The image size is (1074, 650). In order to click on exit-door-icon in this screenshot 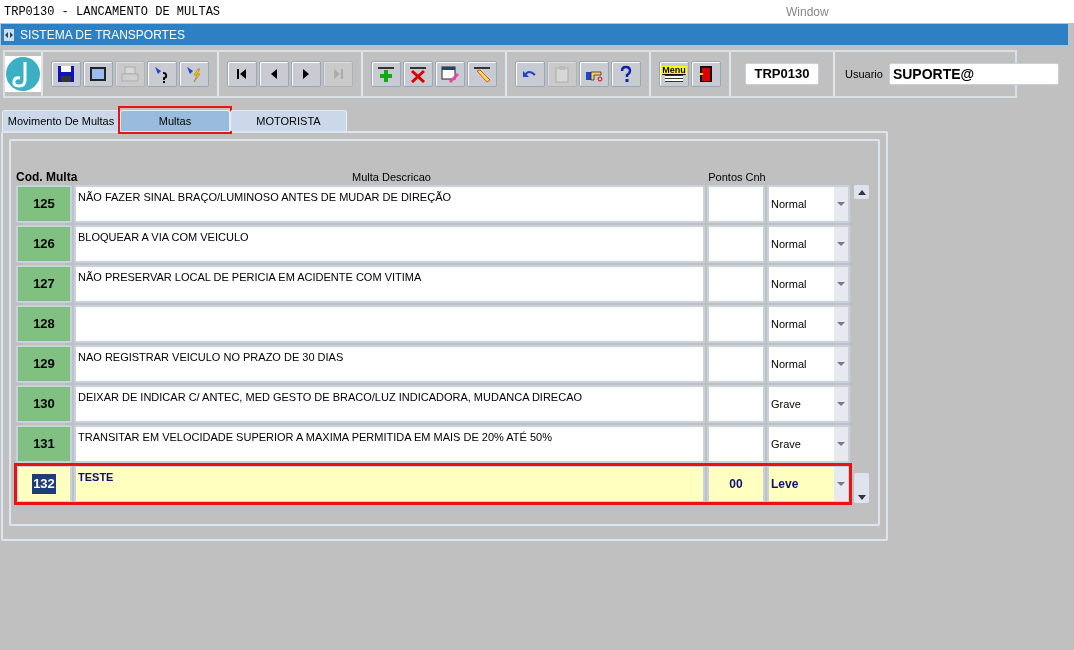, I will do `click(706, 74)`.